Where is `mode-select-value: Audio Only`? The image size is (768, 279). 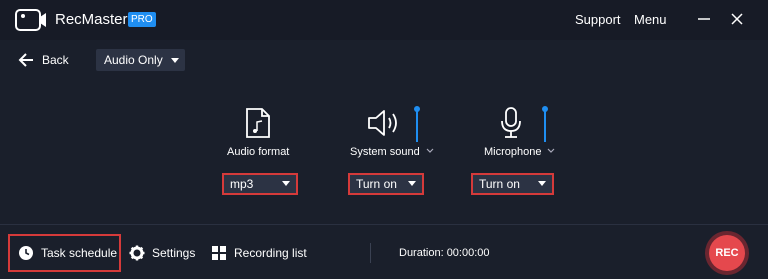
mode-select-value: Audio Only is located at coordinates (133, 60).